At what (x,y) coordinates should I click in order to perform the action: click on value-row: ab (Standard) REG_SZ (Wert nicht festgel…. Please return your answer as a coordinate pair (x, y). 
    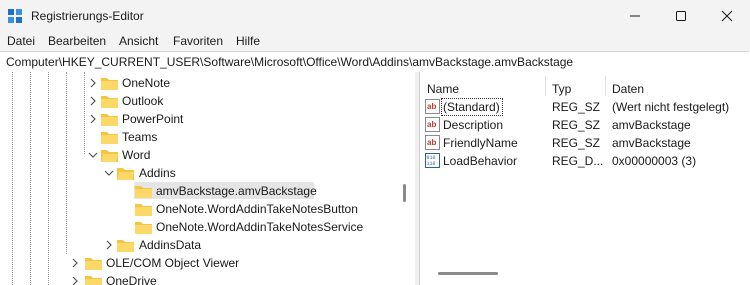
    Looking at the image, I should click on (585, 107).